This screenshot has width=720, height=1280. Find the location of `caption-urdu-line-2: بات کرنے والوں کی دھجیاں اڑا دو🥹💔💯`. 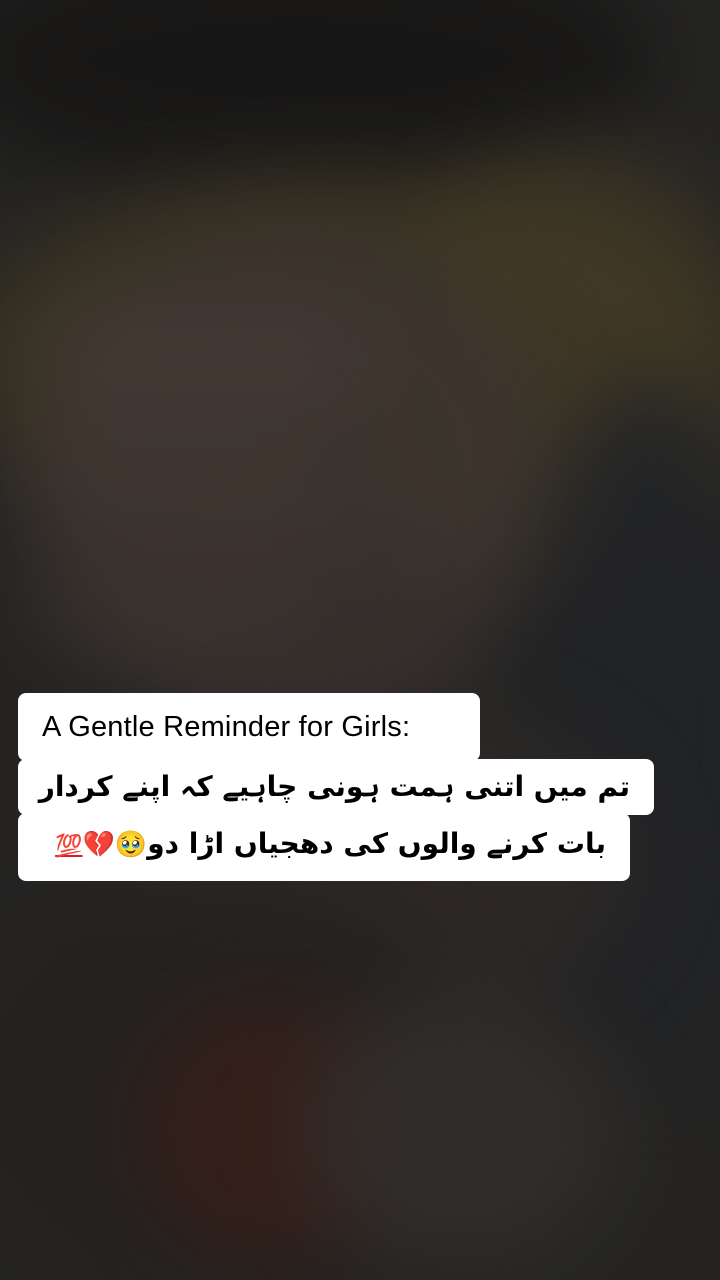

caption-urdu-line-2: بات کرنے والوں کی دھجیاں اڑا دو🥹💔💯 is located at coordinates (324, 847).